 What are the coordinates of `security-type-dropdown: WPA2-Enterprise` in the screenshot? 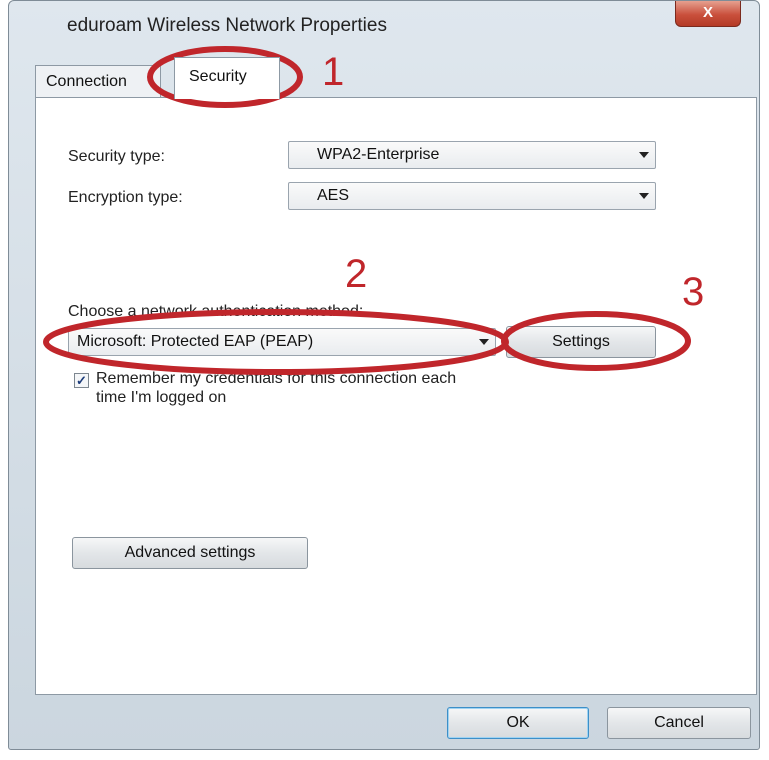 It's located at (472, 155).